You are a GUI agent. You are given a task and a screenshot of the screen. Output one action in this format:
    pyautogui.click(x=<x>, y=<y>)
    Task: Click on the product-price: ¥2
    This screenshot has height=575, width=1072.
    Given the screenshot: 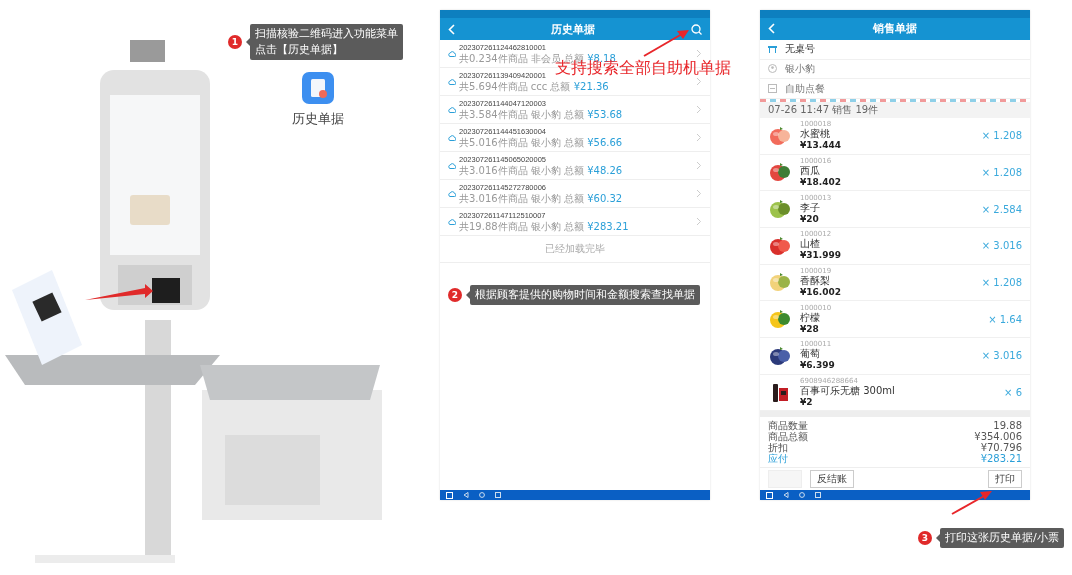 What is the action you would take?
    pyautogui.click(x=807, y=402)
    